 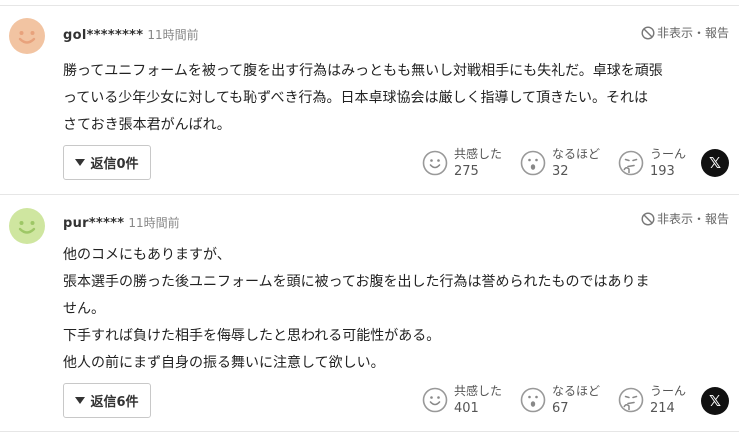 What do you see at coordinates (466, 408) in the screenshot?
I see `reaction-count: 401` at bounding box center [466, 408].